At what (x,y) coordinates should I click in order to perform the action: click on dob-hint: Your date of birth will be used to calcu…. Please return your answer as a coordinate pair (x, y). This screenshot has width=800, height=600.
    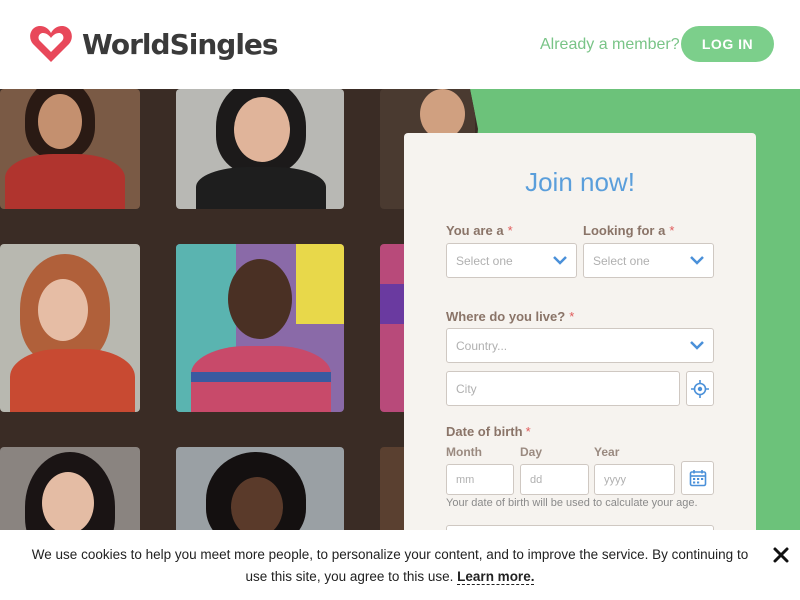
    Looking at the image, I should click on (572, 503).